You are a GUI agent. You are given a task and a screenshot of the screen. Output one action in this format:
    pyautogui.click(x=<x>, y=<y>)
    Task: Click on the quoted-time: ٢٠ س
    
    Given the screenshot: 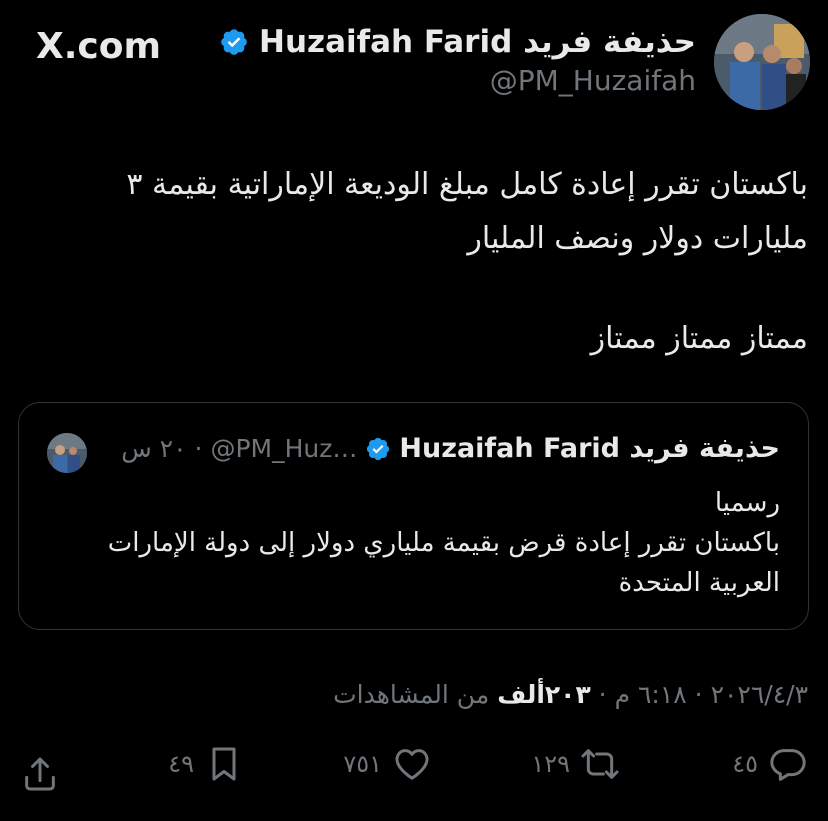 What is the action you would take?
    pyautogui.click(x=154, y=448)
    